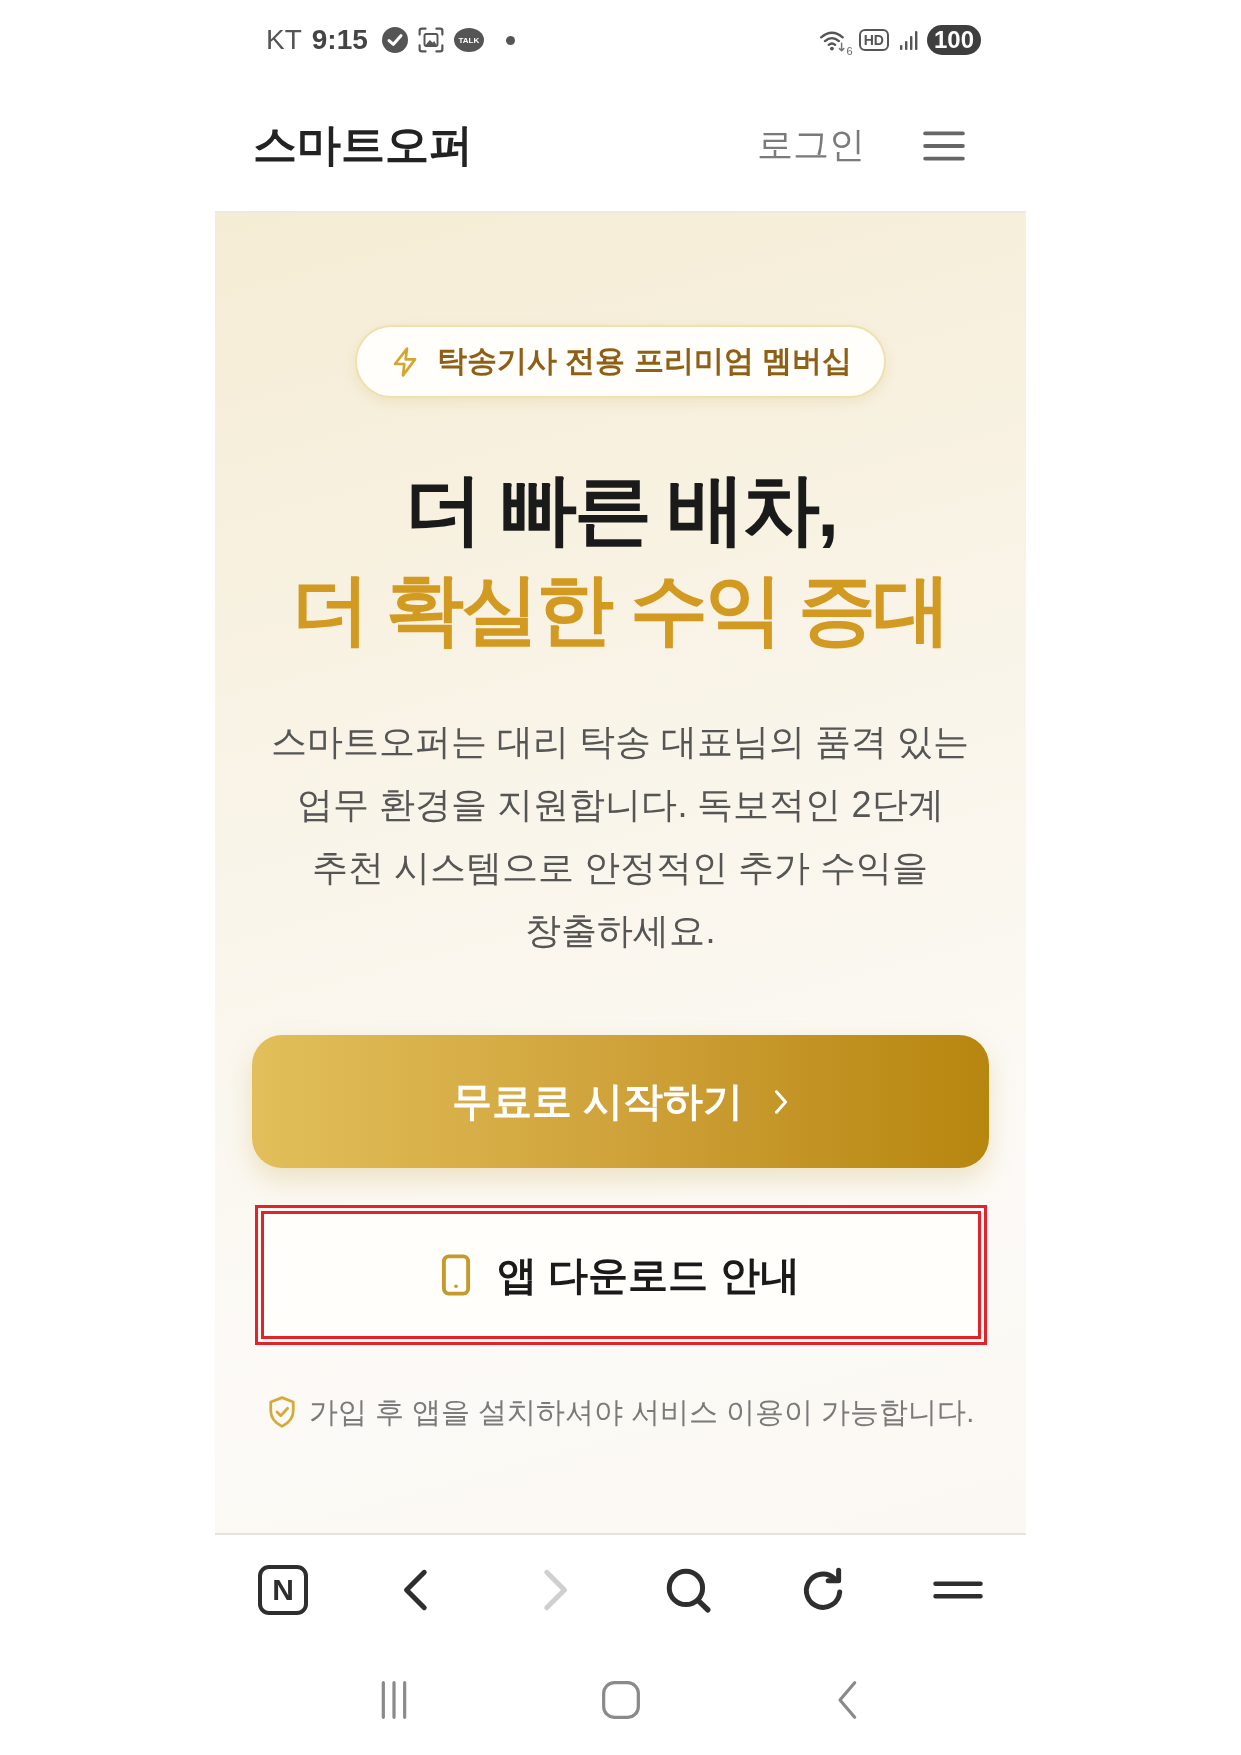 The image size is (1241, 1755). I want to click on install-notice-text: 가입 후 앱을 설치하셔야 서비스 이용이 가능합니다., so click(641, 1412).